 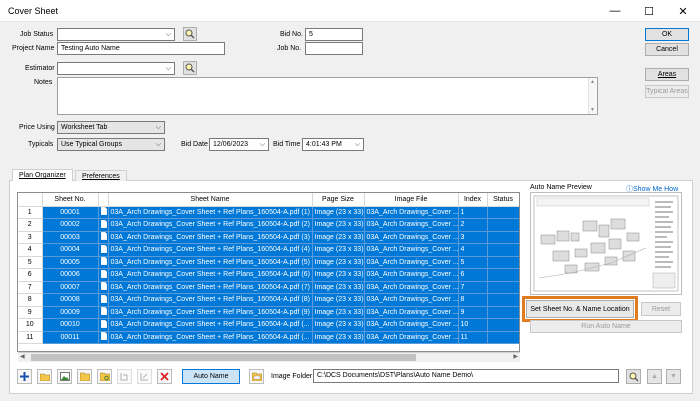 What do you see at coordinates (667, 34) in the screenshot?
I see `ok-button: OK` at bounding box center [667, 34].